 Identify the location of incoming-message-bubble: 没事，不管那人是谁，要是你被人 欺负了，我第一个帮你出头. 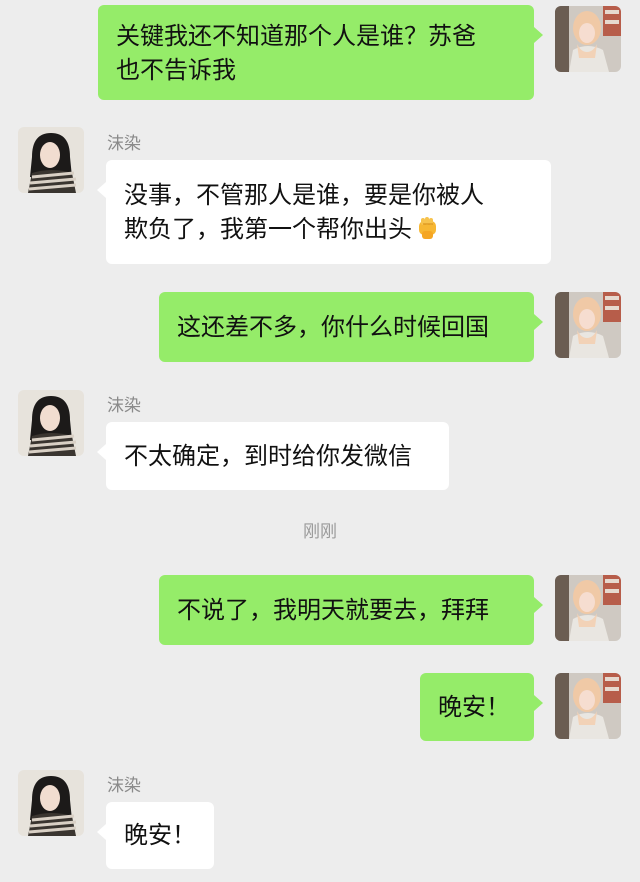
(324, 212).